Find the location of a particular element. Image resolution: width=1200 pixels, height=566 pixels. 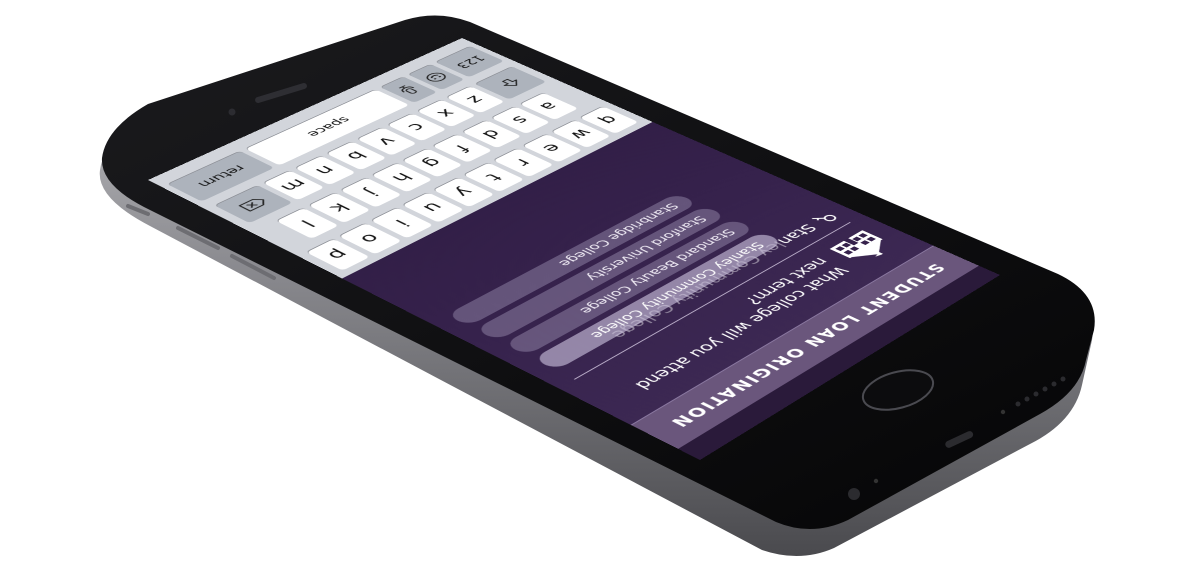

shift-icon is located at coordinates (511, 83).